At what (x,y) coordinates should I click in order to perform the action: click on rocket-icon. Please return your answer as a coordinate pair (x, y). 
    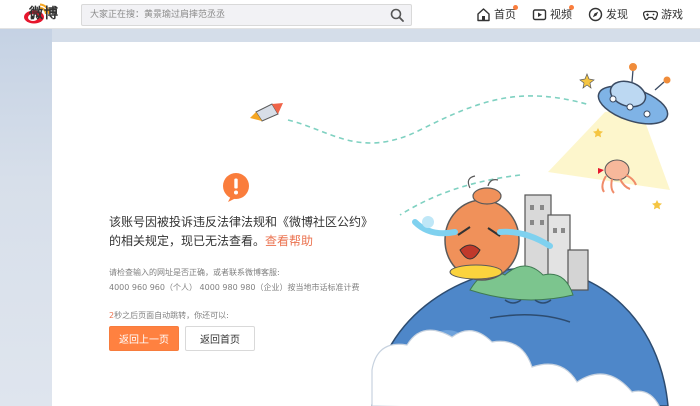
    Looking at the image, I should click on (266, 112).